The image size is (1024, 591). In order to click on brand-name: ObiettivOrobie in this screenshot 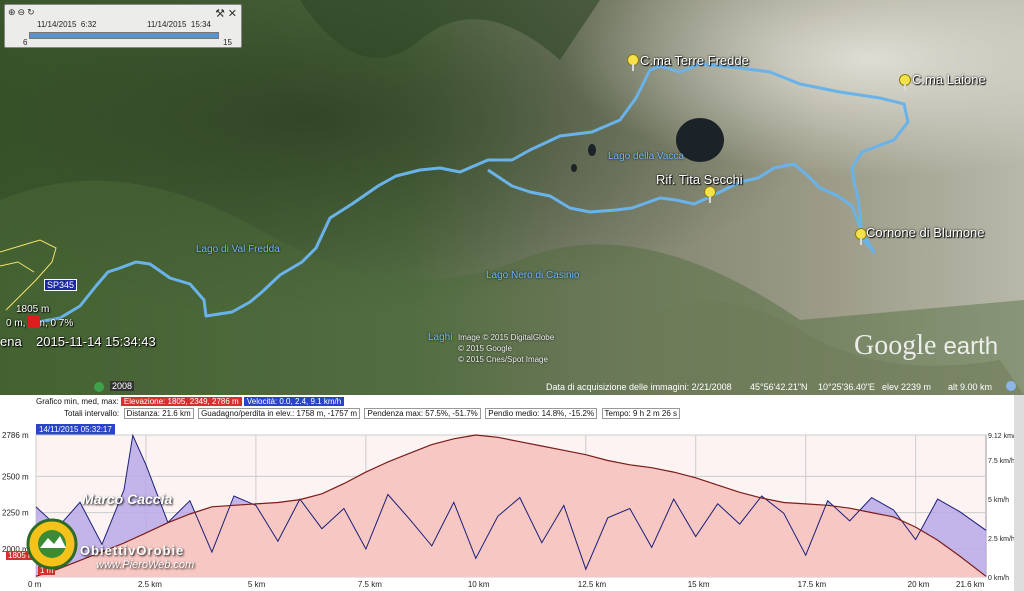, I will do `click(132, 550)`.